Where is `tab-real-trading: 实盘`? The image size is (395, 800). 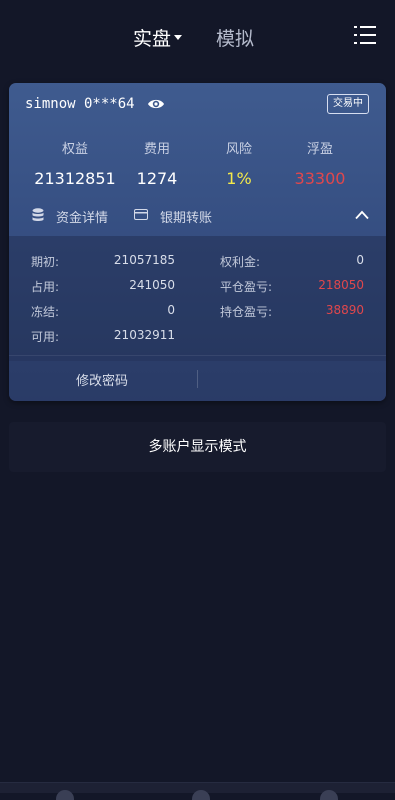
tab-real-trading: 实盘 is located at coordinates (158, 37).